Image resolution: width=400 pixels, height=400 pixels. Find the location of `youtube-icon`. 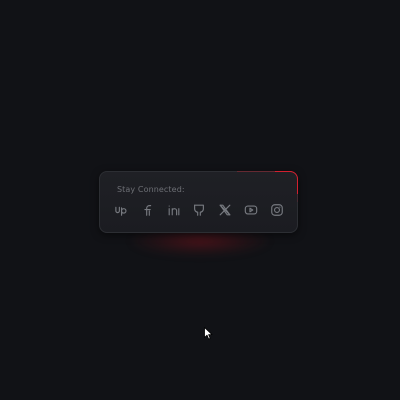

youtube-icon is located at coordinates (251, 210).